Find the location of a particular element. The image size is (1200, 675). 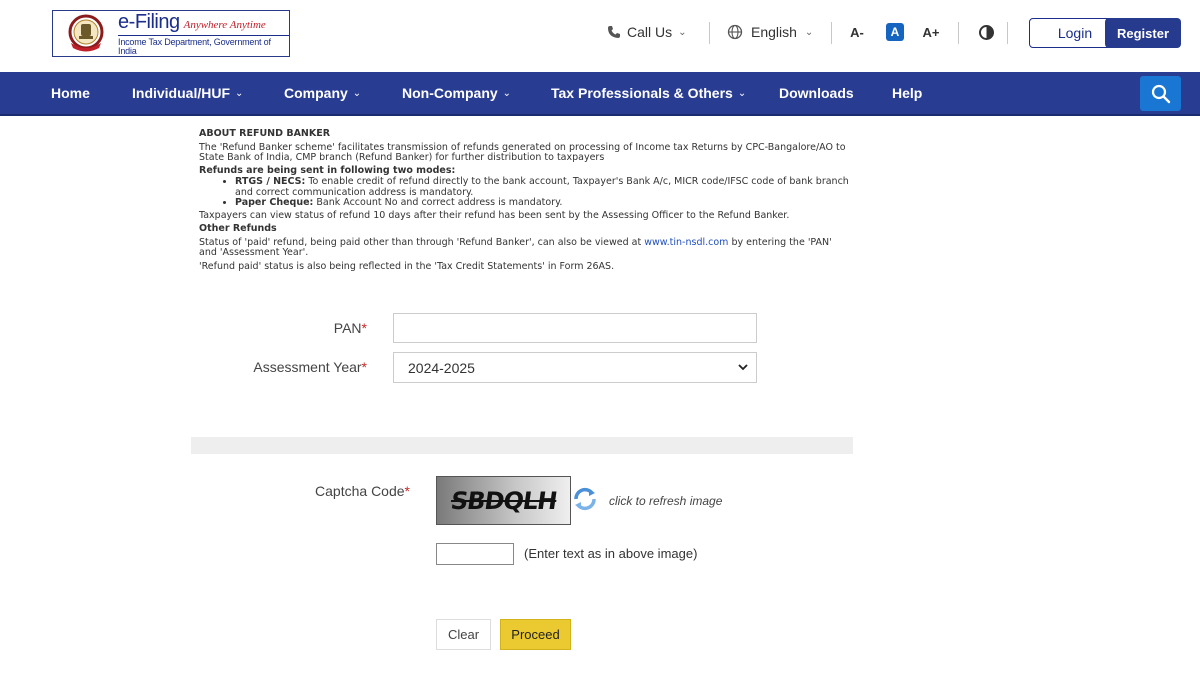

proceed-button: Proceed is located at coordinates (535, 634).